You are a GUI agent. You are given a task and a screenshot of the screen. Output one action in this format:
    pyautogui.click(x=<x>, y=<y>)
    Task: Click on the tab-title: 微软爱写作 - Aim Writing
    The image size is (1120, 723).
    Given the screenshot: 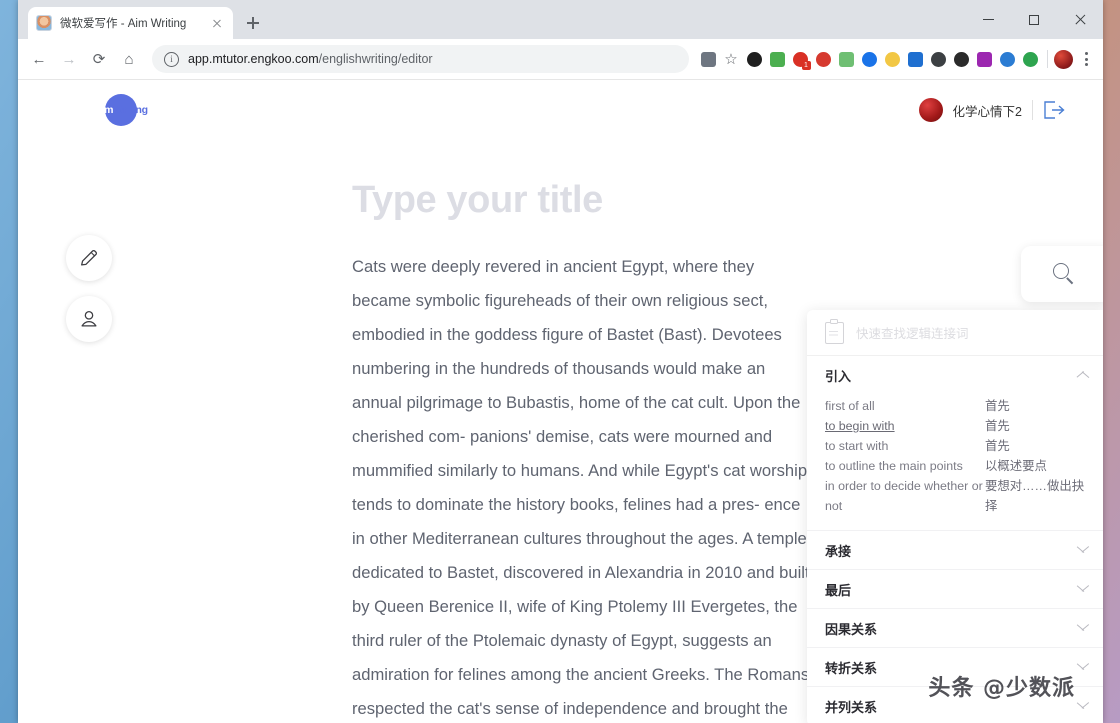 What is the action you would take?
    pyautogui.click(x=123, y=24)
    